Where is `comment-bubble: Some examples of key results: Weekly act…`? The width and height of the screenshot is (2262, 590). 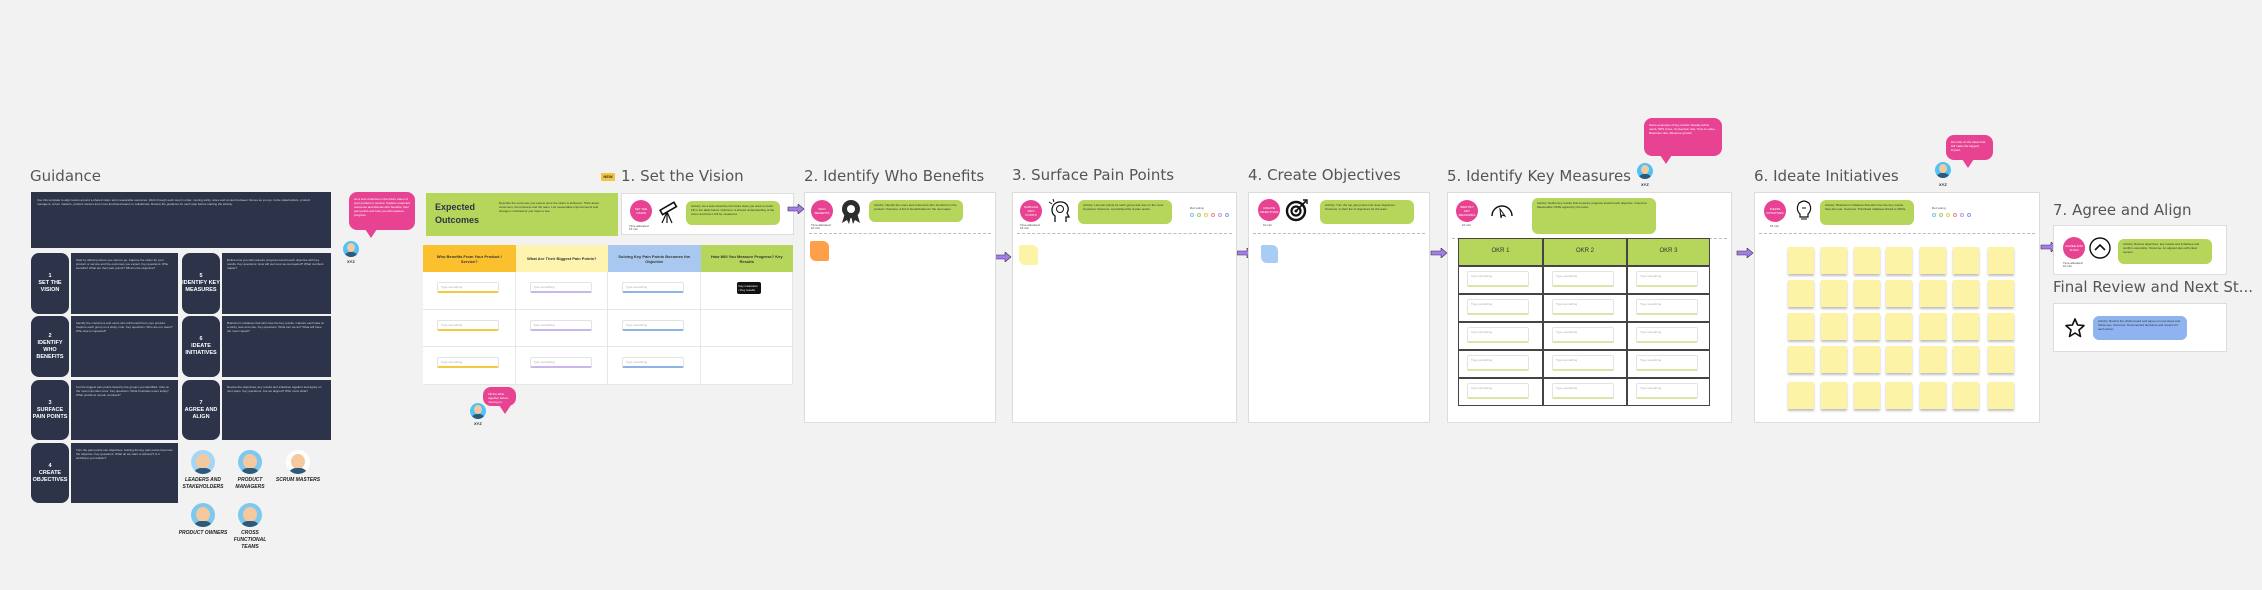
comment-bubble: Some examples of key results: Weekly act… is located at coordinates (1683, 141).